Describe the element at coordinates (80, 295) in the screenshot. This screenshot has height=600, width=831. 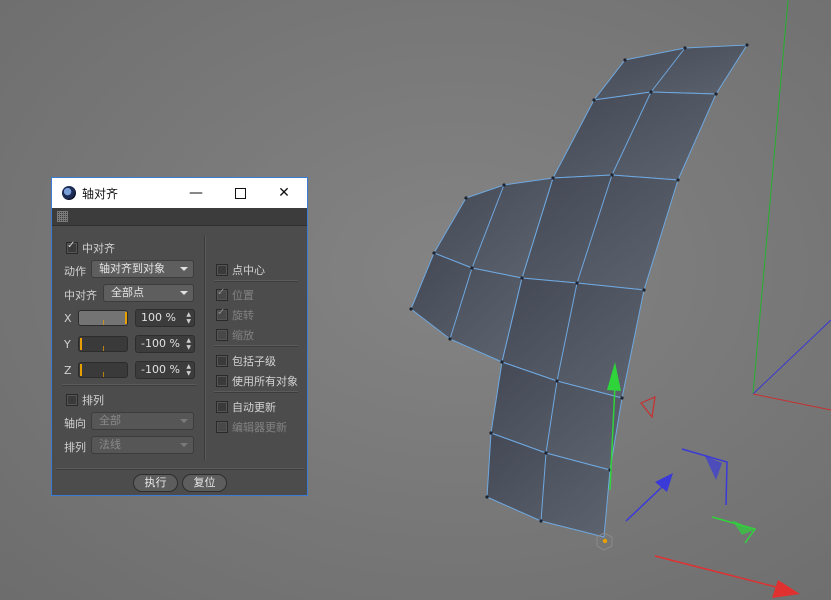
I see `center-align-mode-label: 中对齐` at that location.